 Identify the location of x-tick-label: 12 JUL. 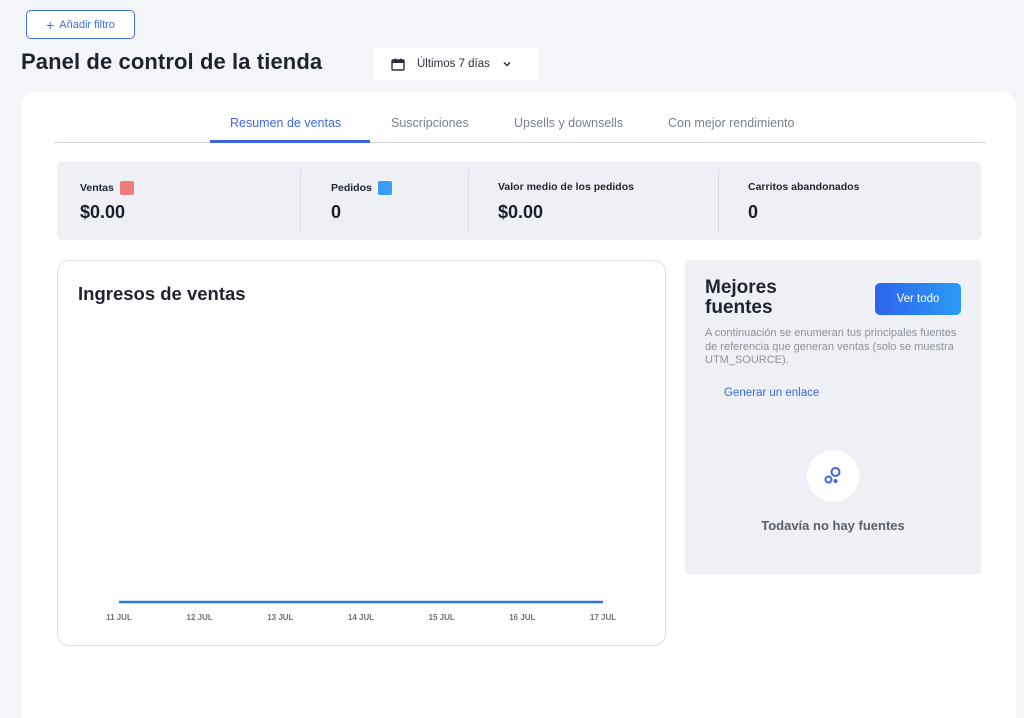
(200, 617).